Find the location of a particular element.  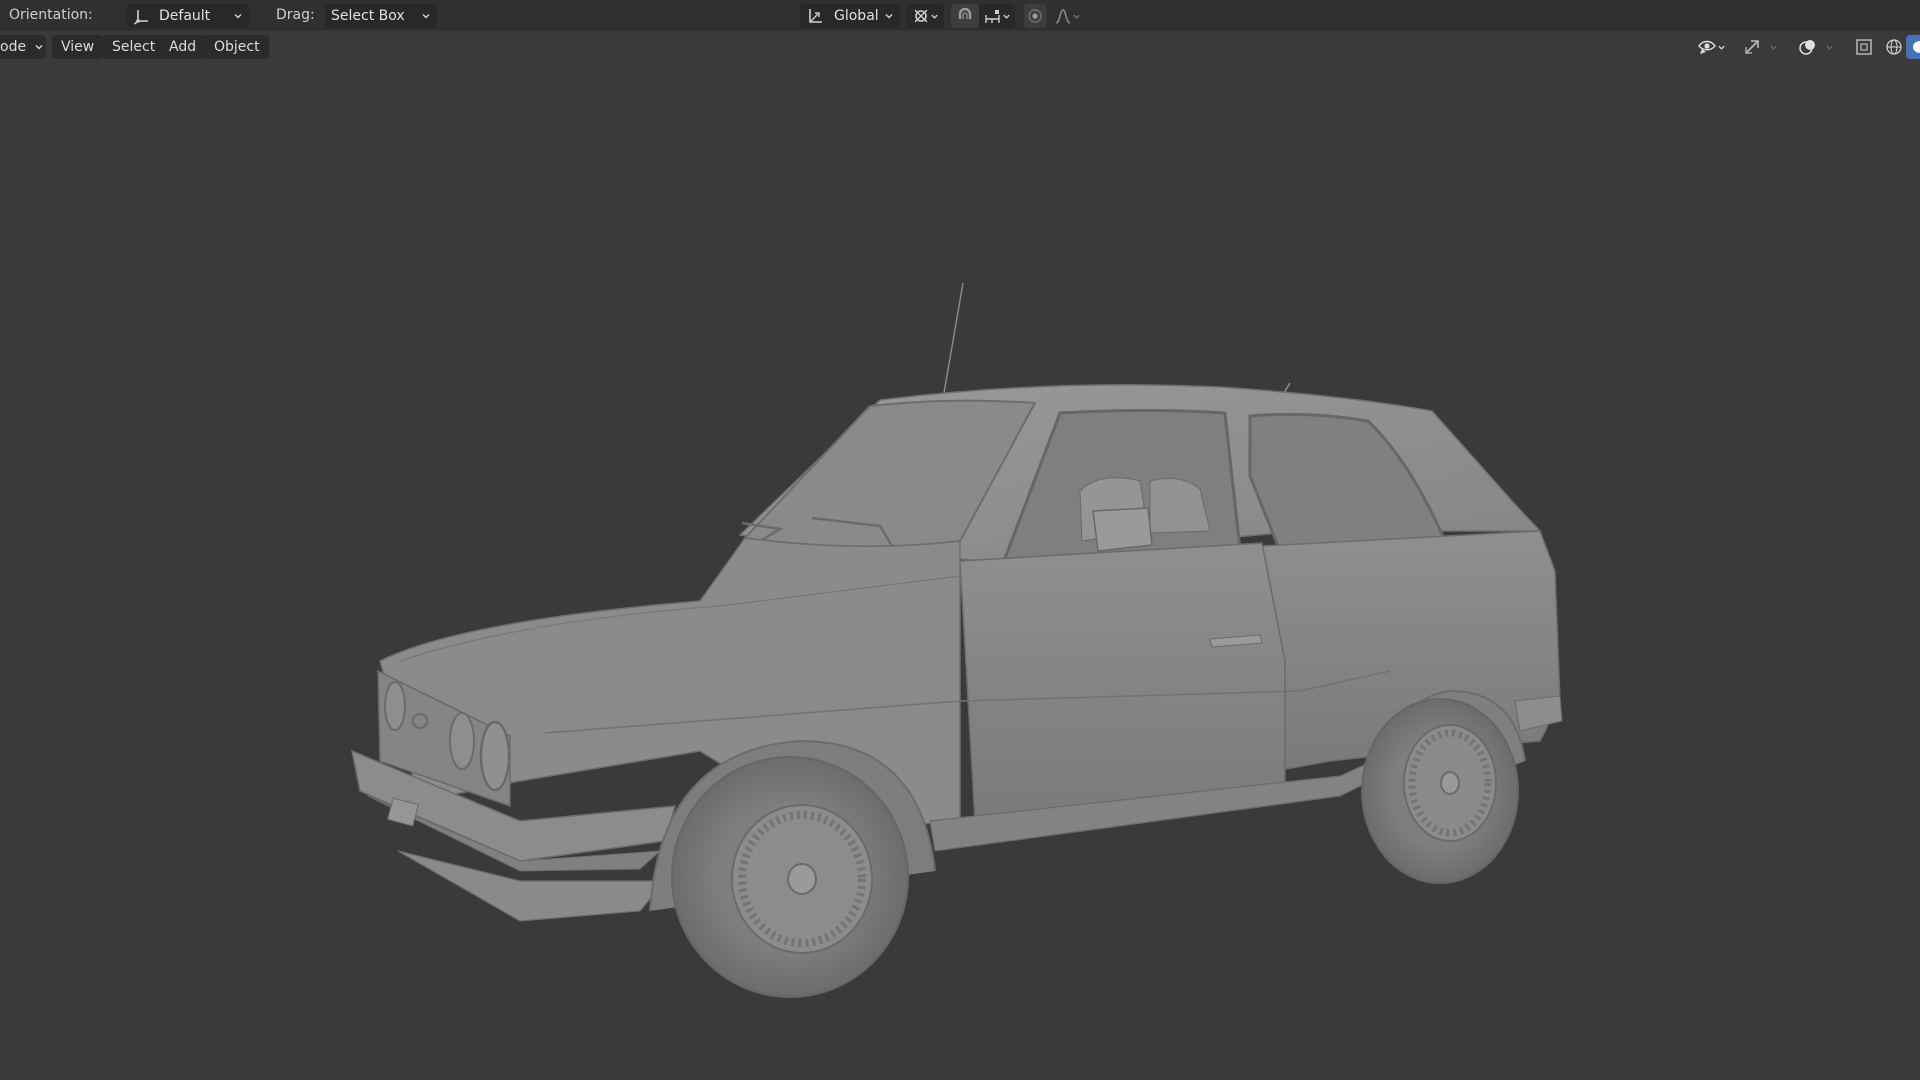

eye-visibility-icon is located at coordinates (1706, 47).